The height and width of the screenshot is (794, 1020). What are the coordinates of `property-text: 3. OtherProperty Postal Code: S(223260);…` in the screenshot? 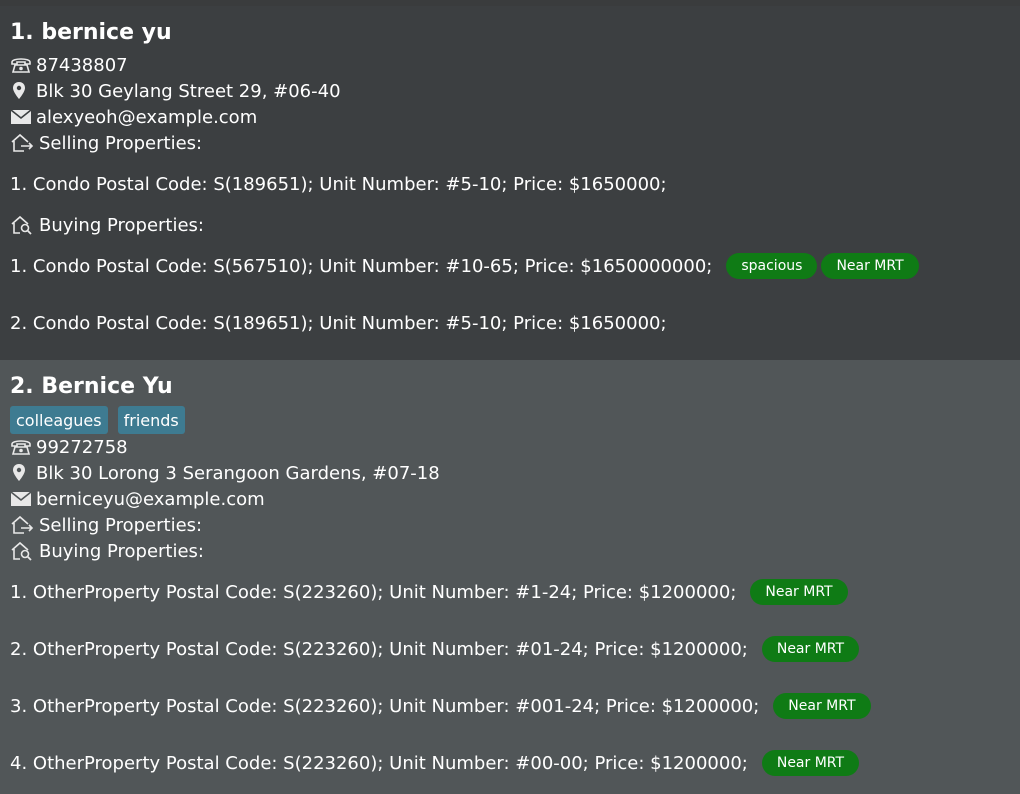 It's located at (385, 706).